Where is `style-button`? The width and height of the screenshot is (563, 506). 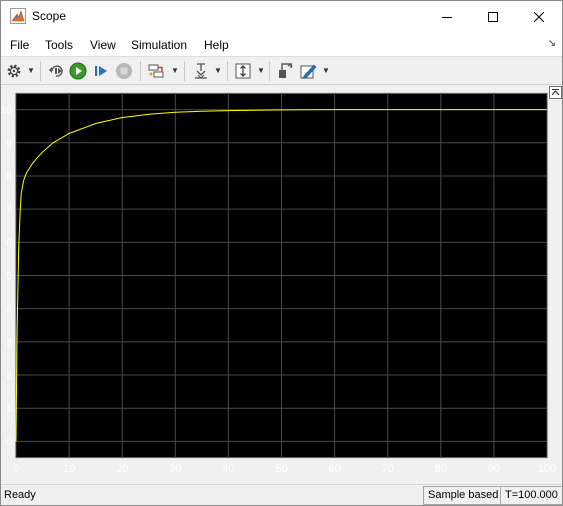
style-button is located at coordinates (308, 71).